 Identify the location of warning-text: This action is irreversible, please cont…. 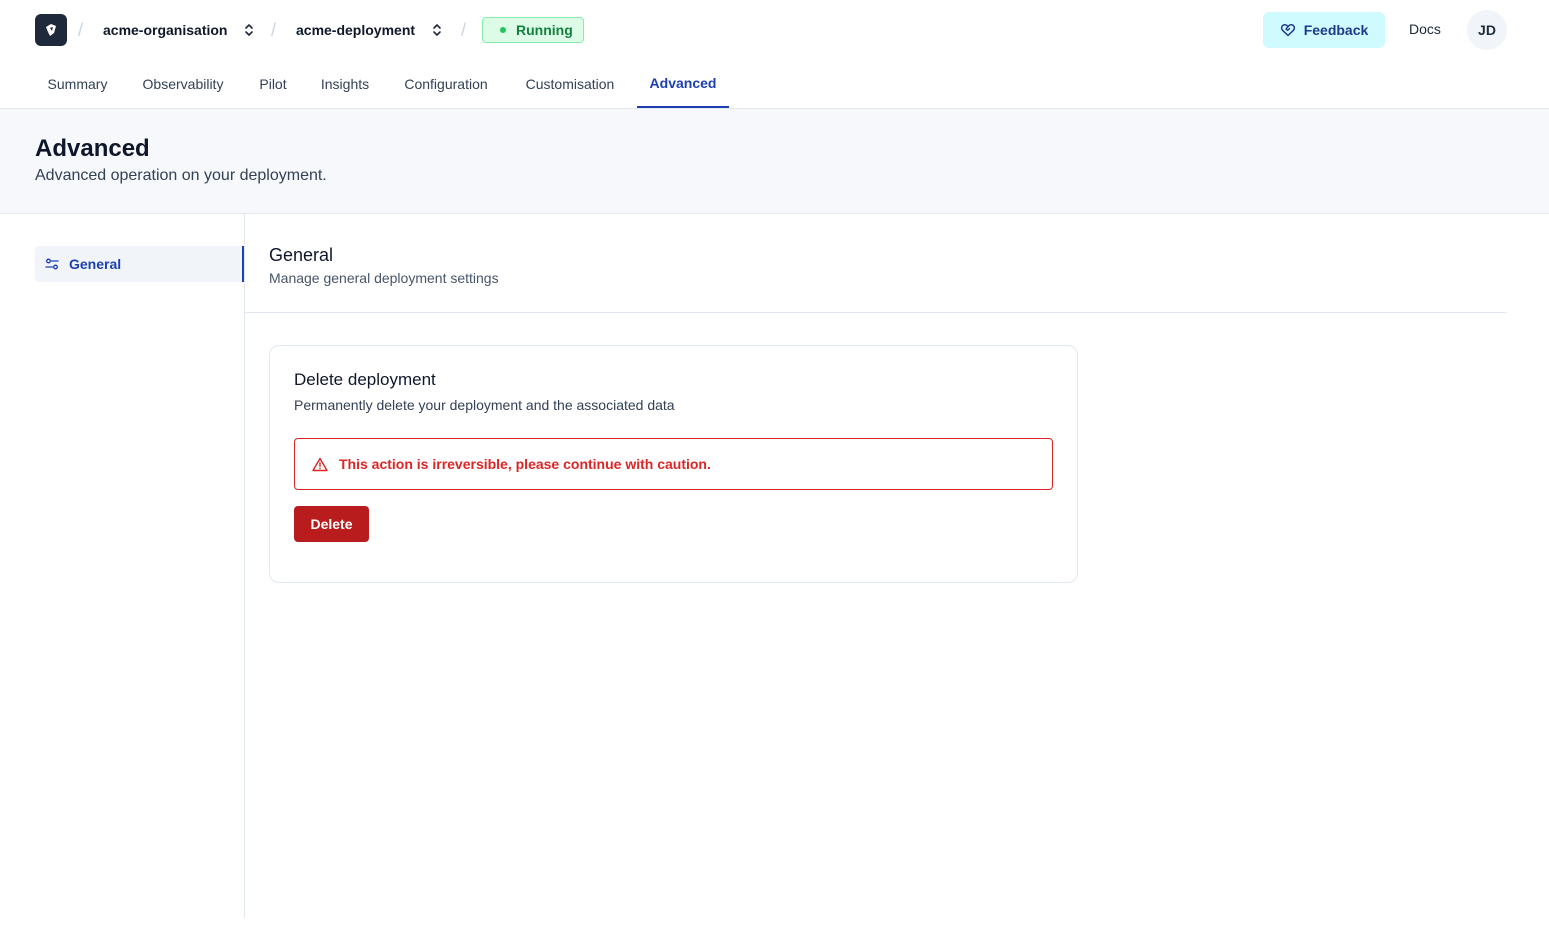
(525, 464).